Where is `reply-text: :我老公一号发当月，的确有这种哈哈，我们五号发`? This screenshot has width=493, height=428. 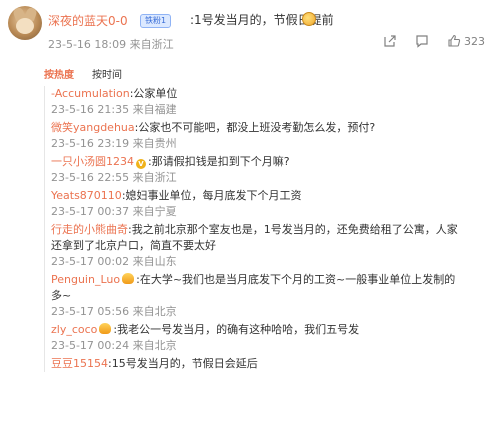 reply-text: :我老公一号发当月，的确有这种哈哈，我们五号发 is located at coordinates (236, 329).